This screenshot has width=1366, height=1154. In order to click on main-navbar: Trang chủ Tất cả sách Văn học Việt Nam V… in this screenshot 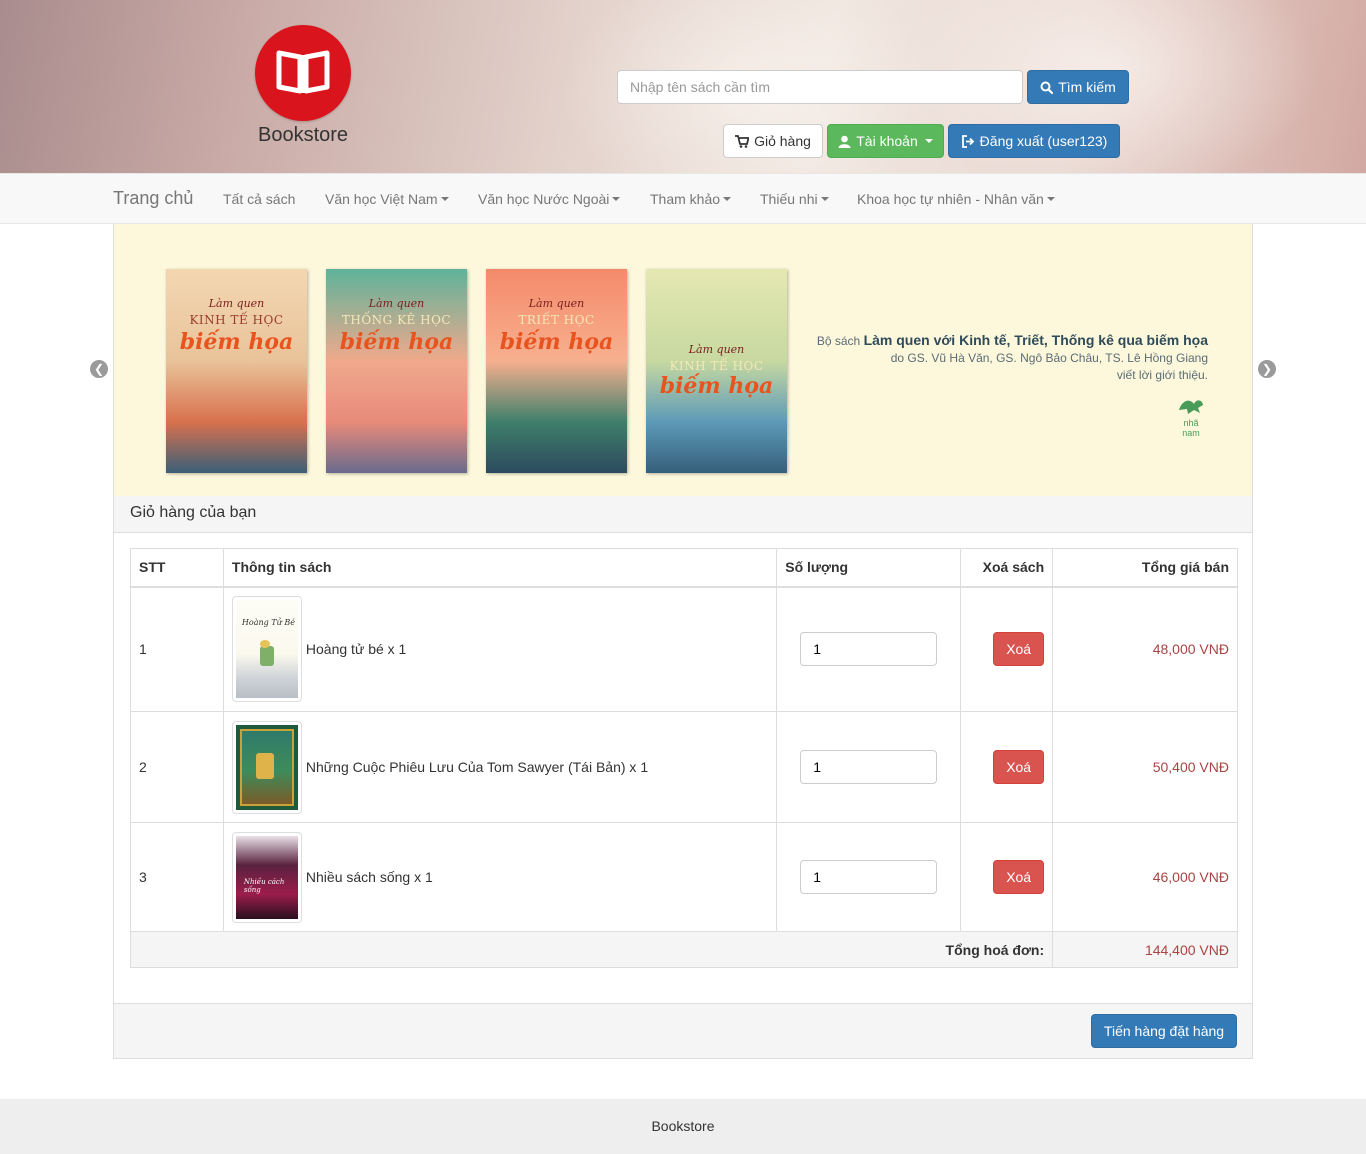, I will do `click(683, 198)`.